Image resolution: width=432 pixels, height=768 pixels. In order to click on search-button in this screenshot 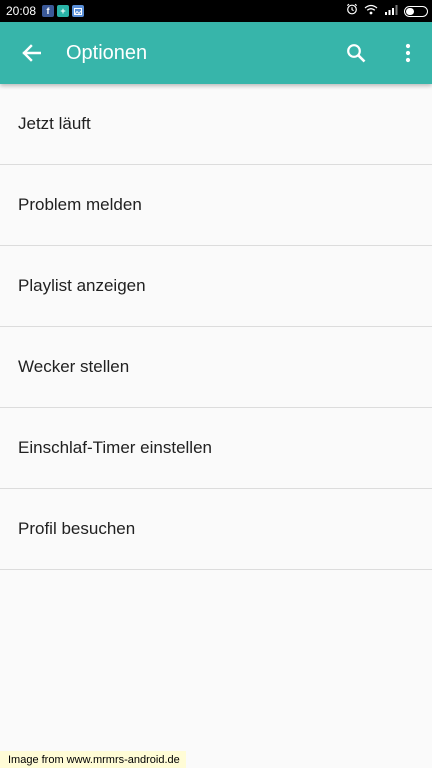, I will do `click(356, 53)`.